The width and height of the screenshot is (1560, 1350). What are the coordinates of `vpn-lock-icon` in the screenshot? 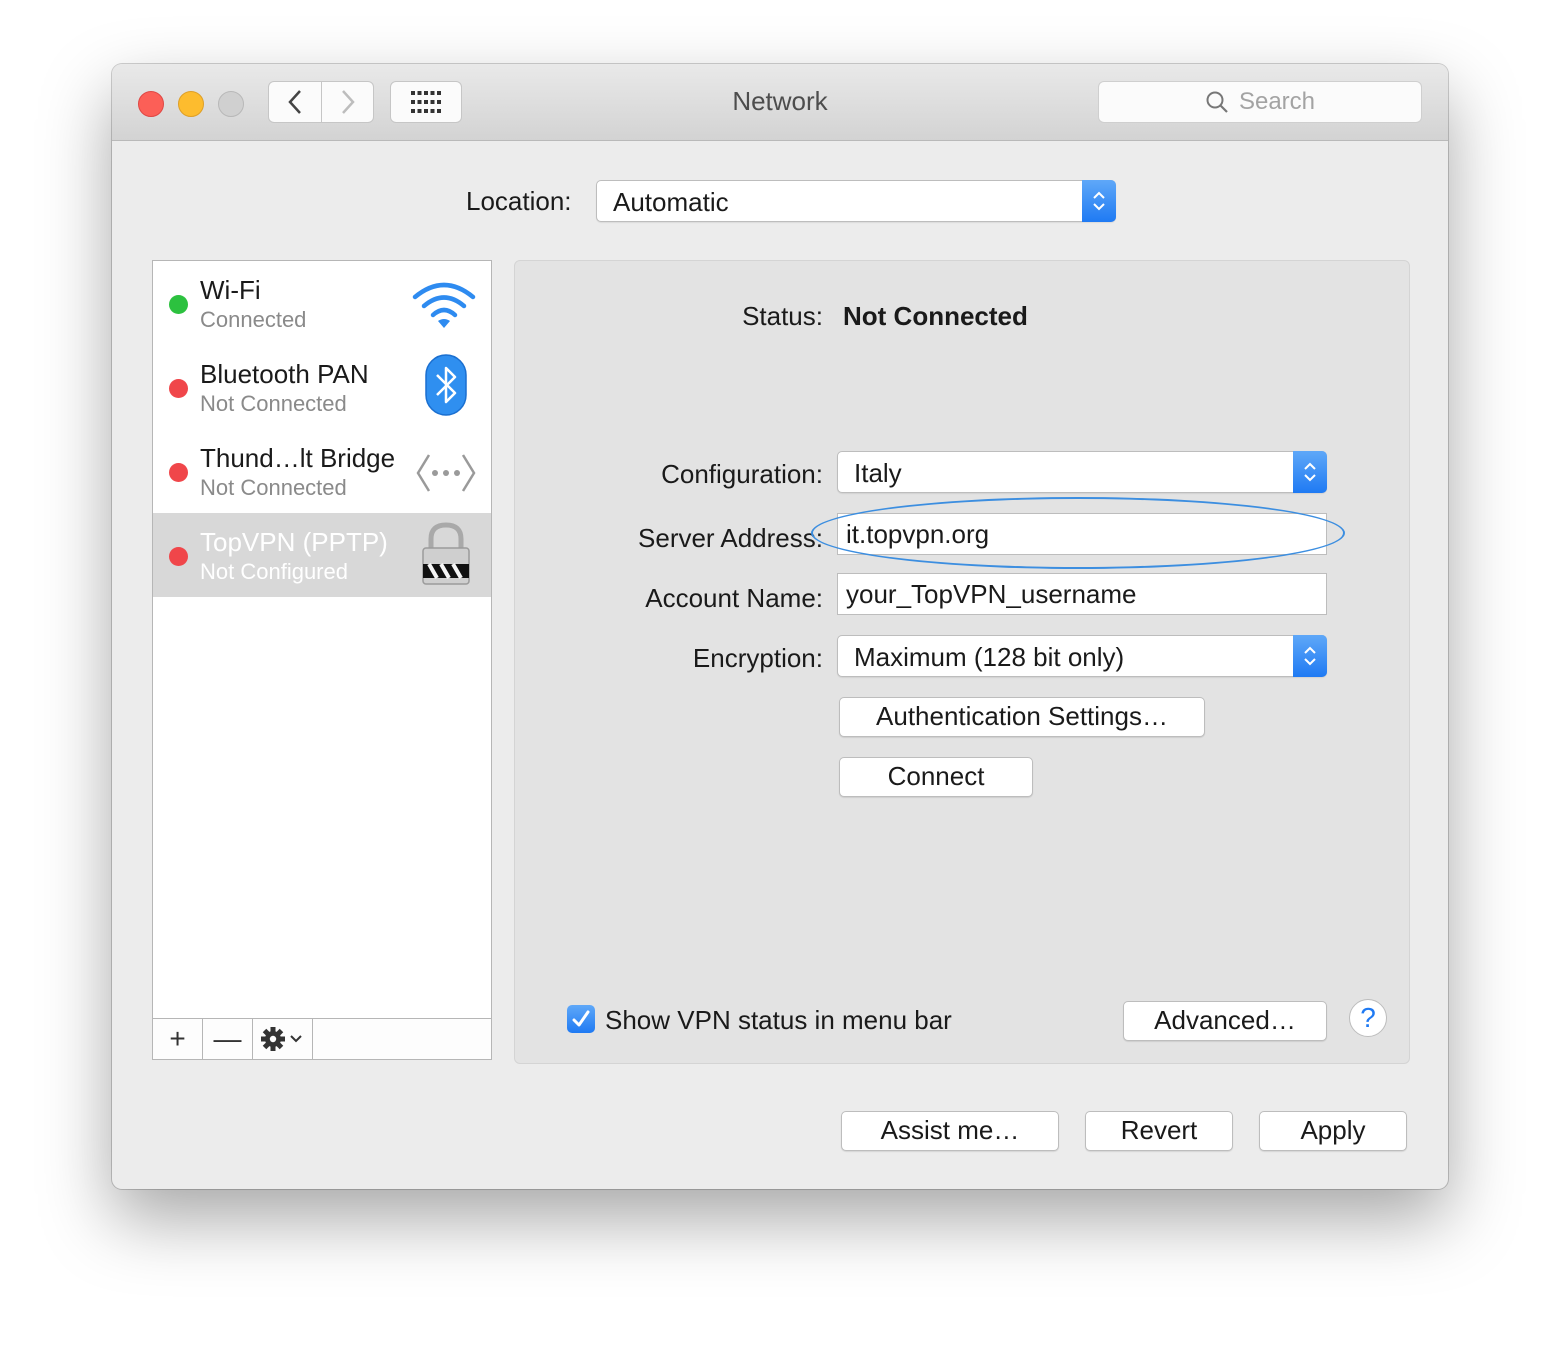 It's located at (446, 553).